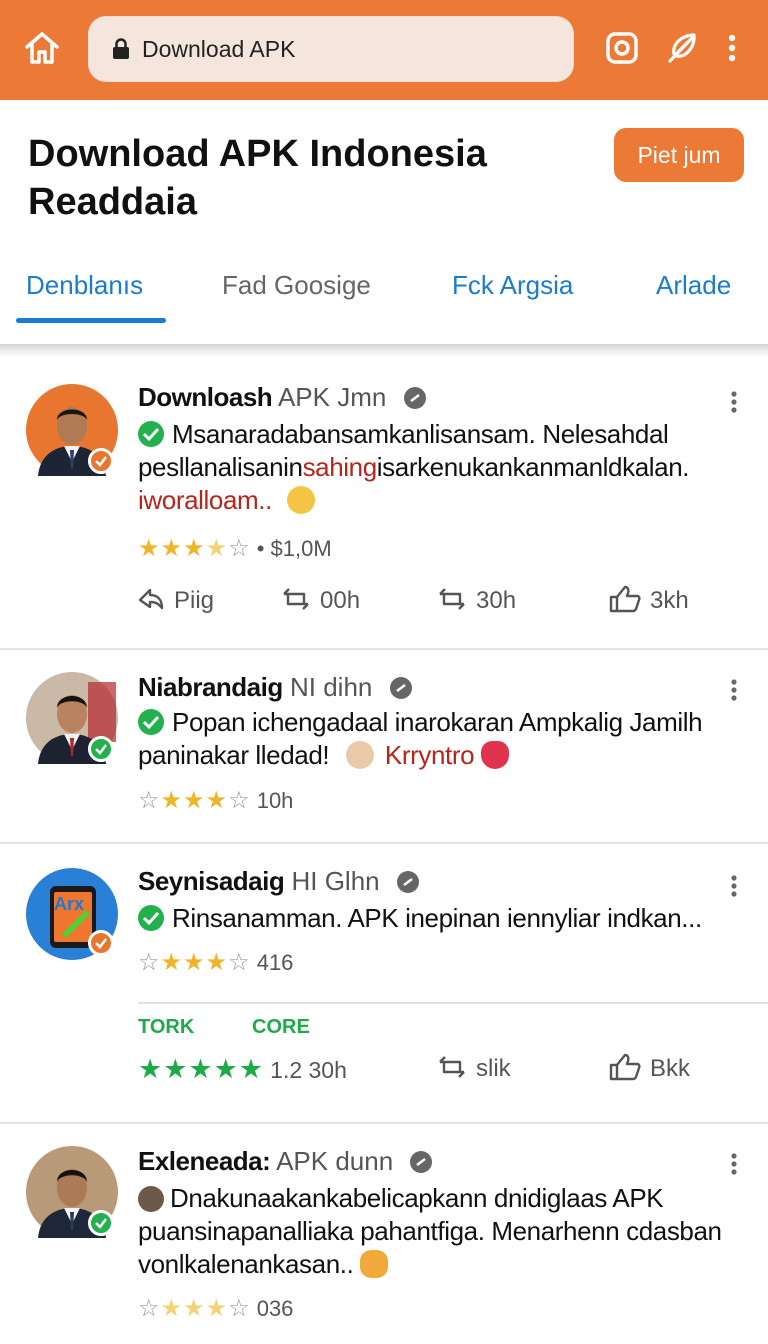 The image size is (768, 1344). I want to click on score: ★★★★★ 1.2 30h, so click(242, 1069).